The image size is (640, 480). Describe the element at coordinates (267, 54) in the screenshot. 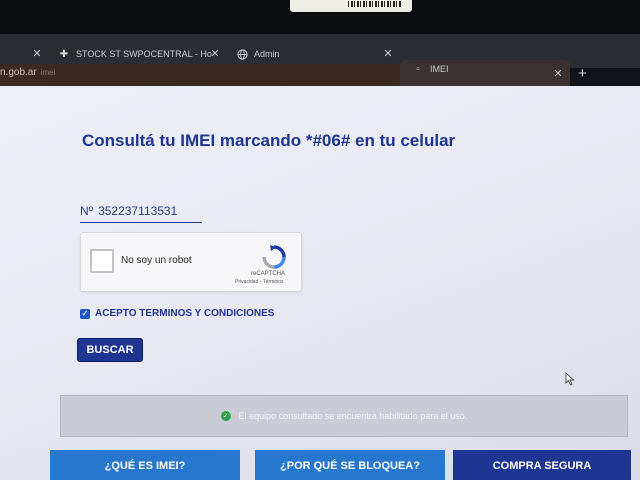

I see `tab-label: Admin` at that location.